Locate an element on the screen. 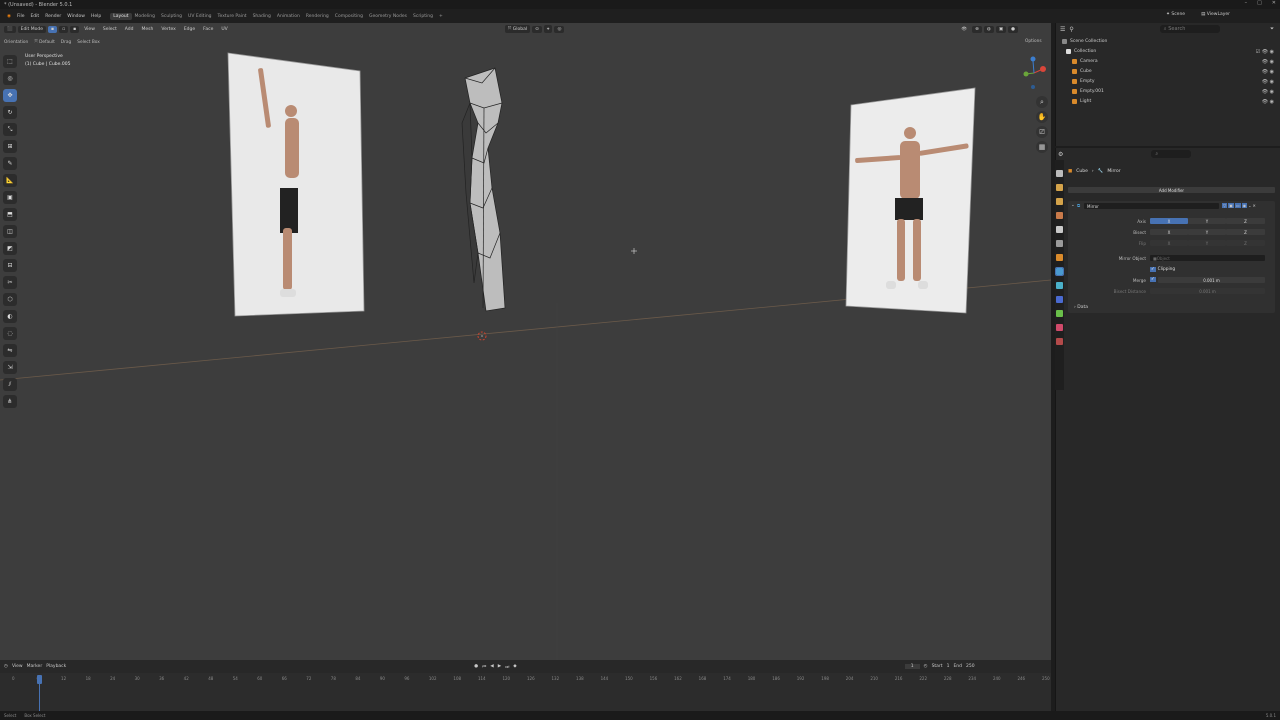 This screenshot has height=720, width=1280. workspace-tab-layout: Layout is located at coordinates (121, 16).